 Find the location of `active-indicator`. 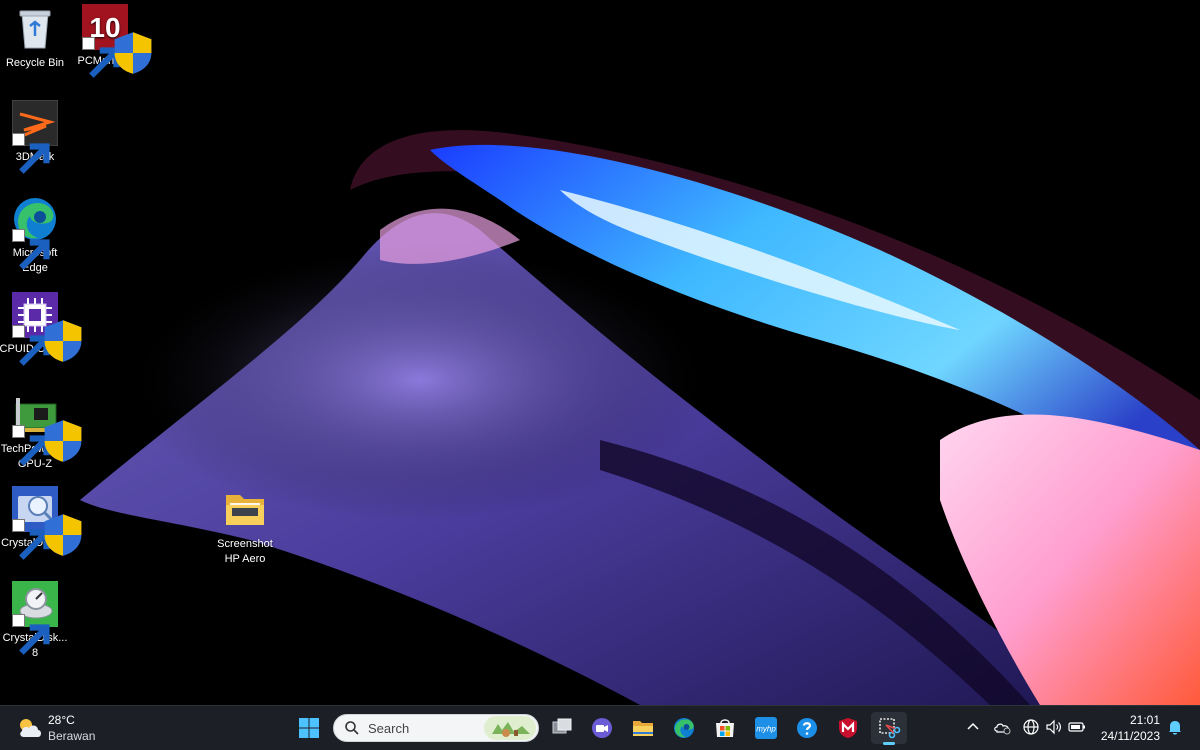

active-indicator is located at coordinates (889, 743).